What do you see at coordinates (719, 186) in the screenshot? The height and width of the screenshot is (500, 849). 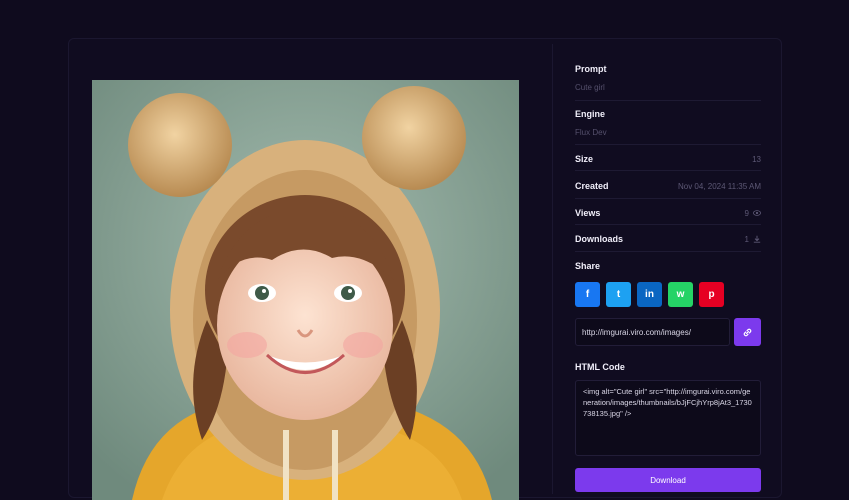 I see `created-value: Nov 04, 2024 11:35 AM` at bounding box center [719, 186].